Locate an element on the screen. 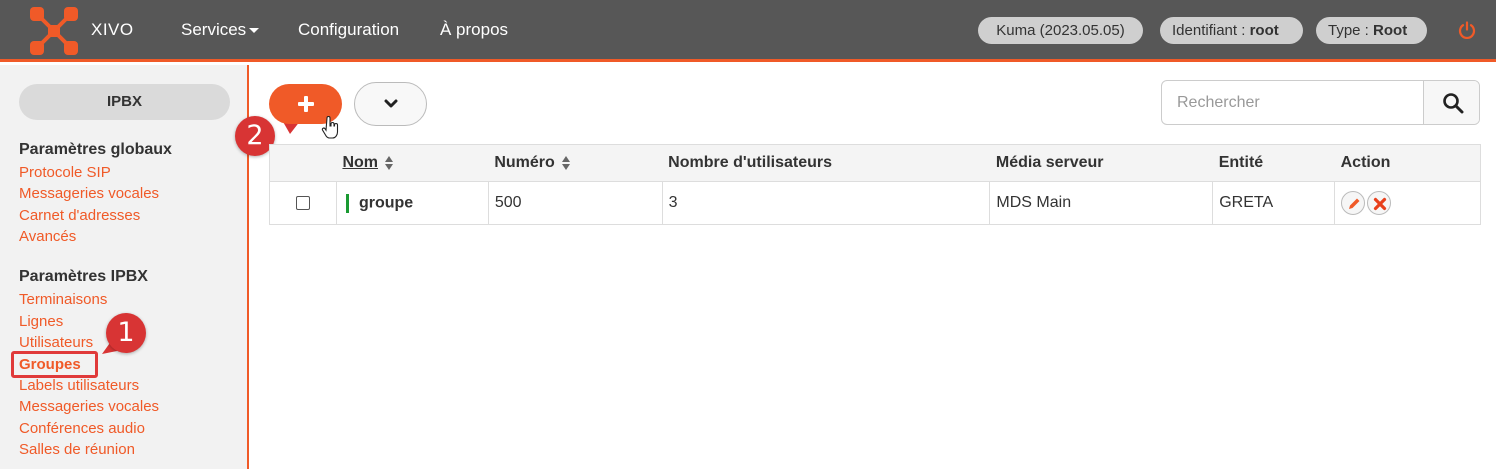  table-row: groupe 500 3 MDS Main GRETA is located at coordinates (875, 203).